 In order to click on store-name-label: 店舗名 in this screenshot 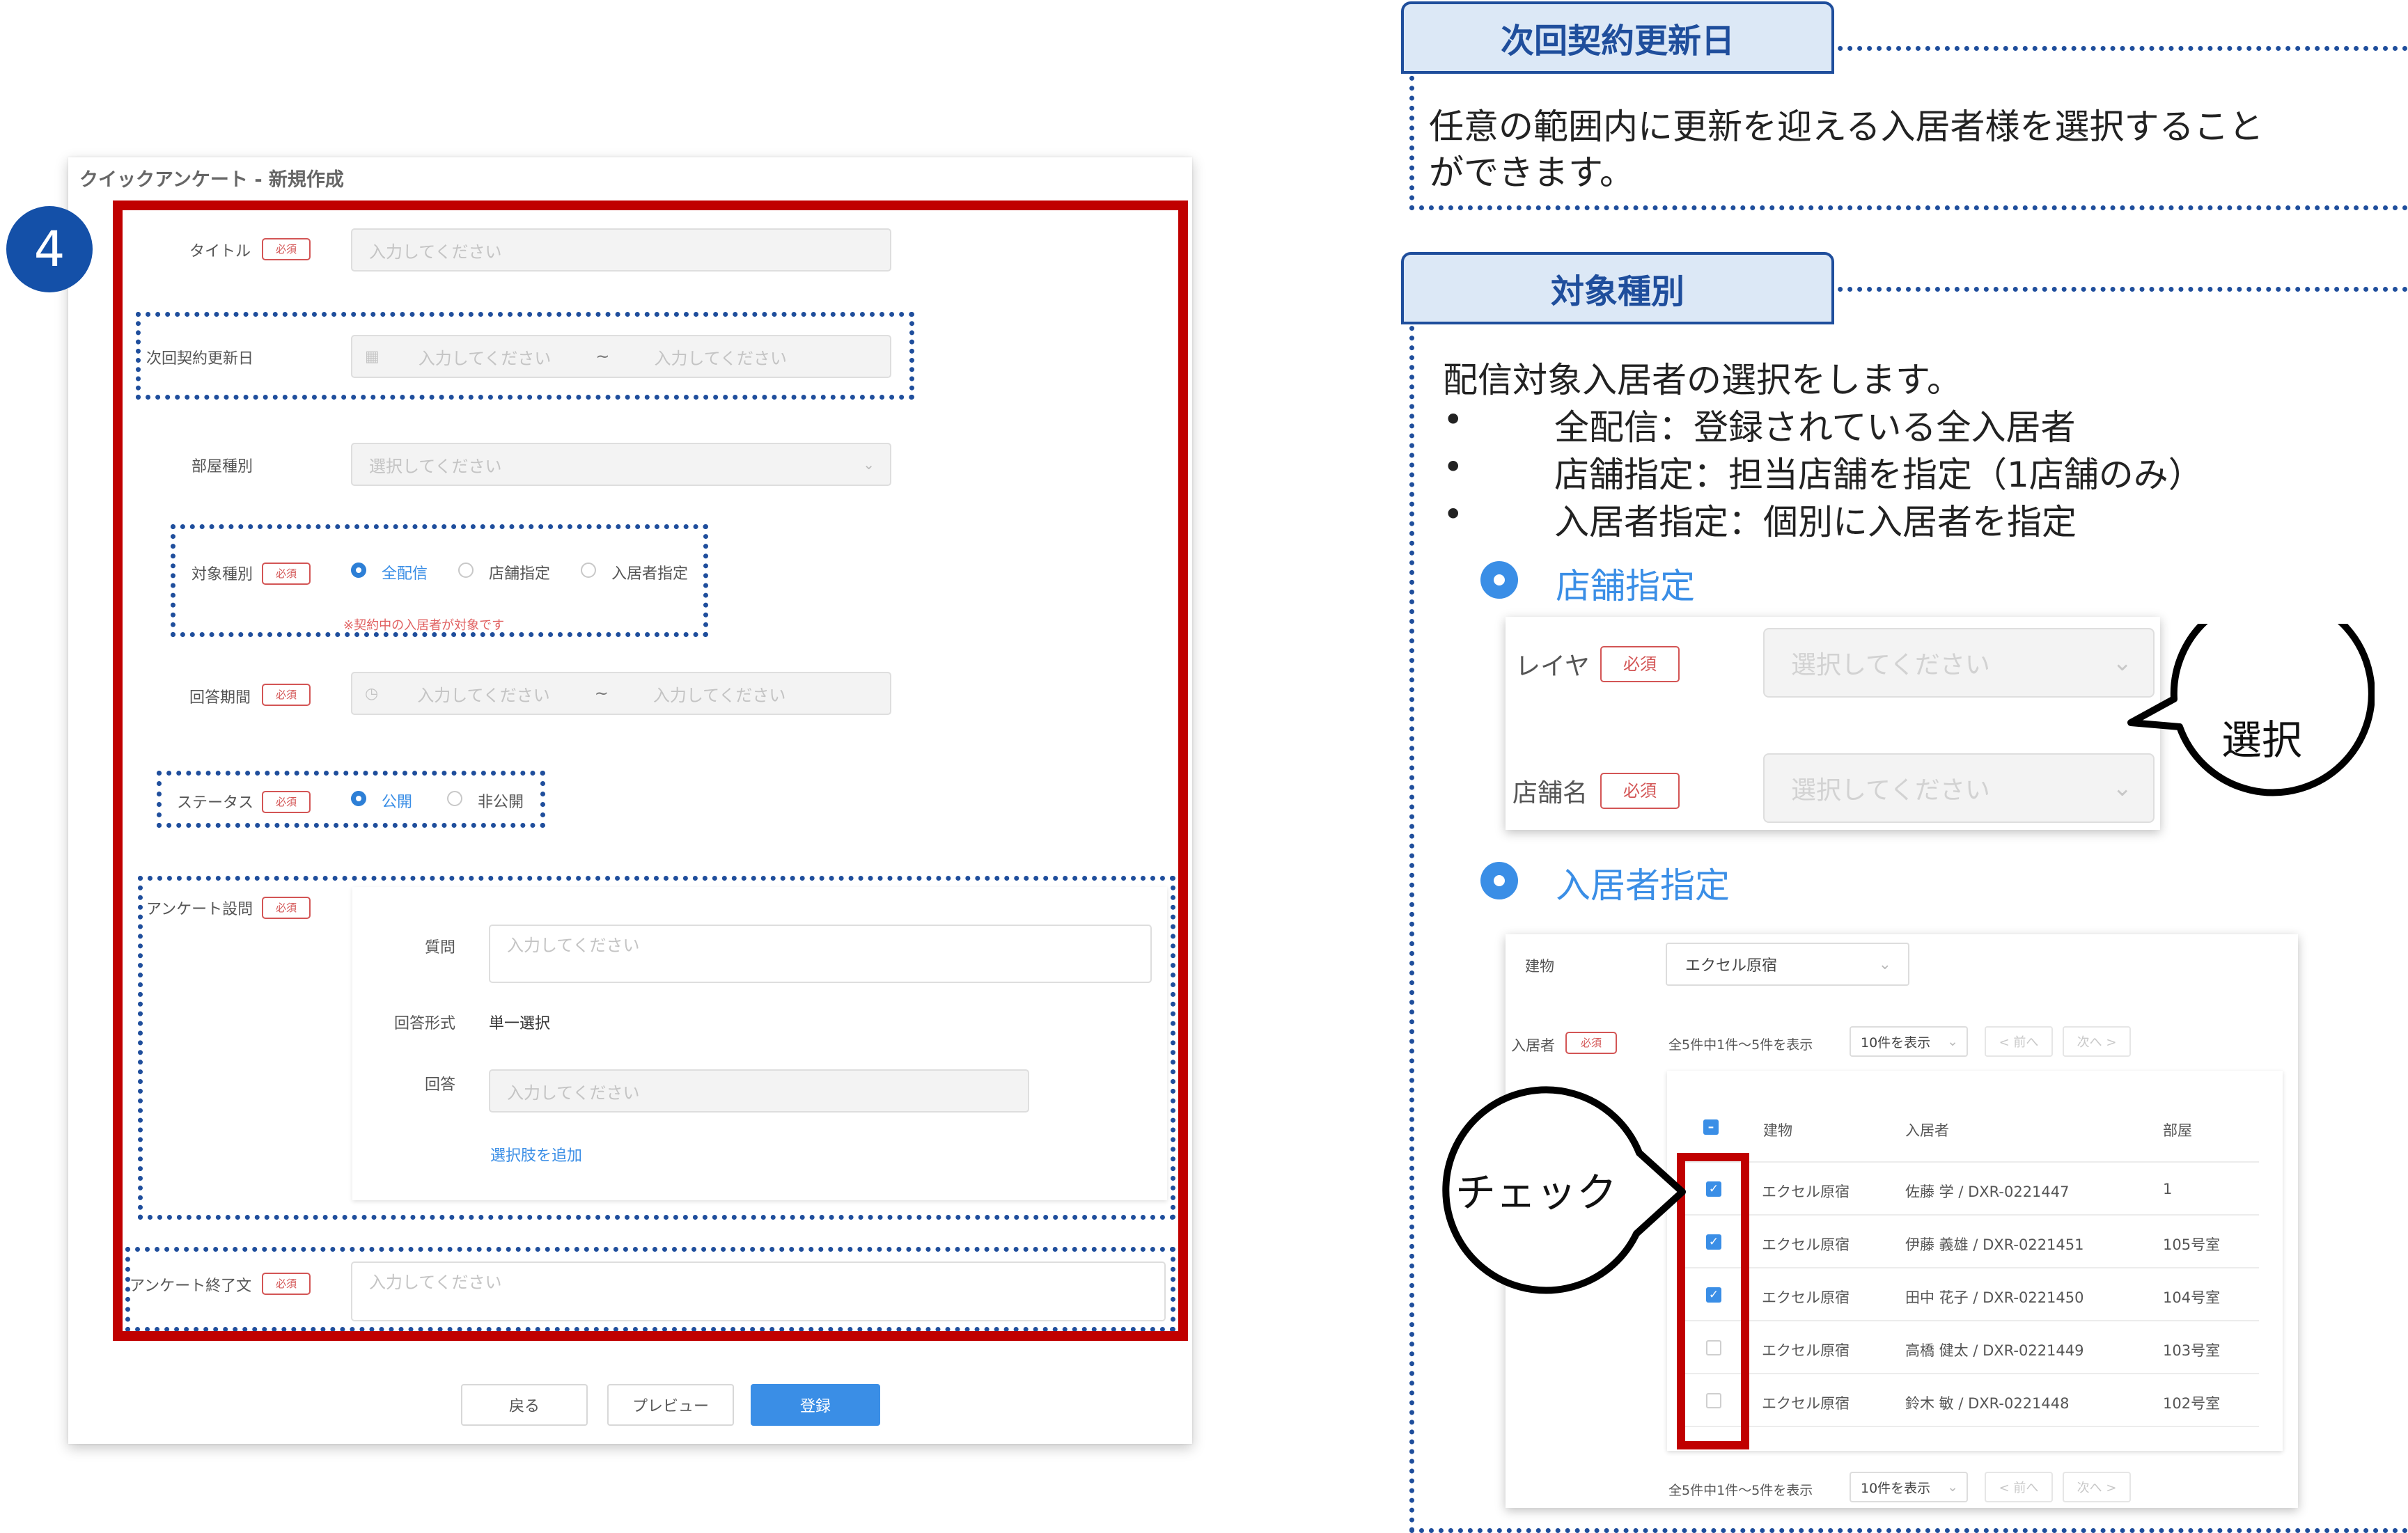, I will do `click(1550, 793)`.